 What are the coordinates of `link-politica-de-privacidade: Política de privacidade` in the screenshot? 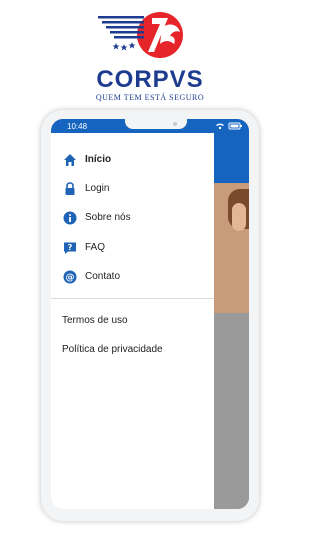 It's located at (112, 349).